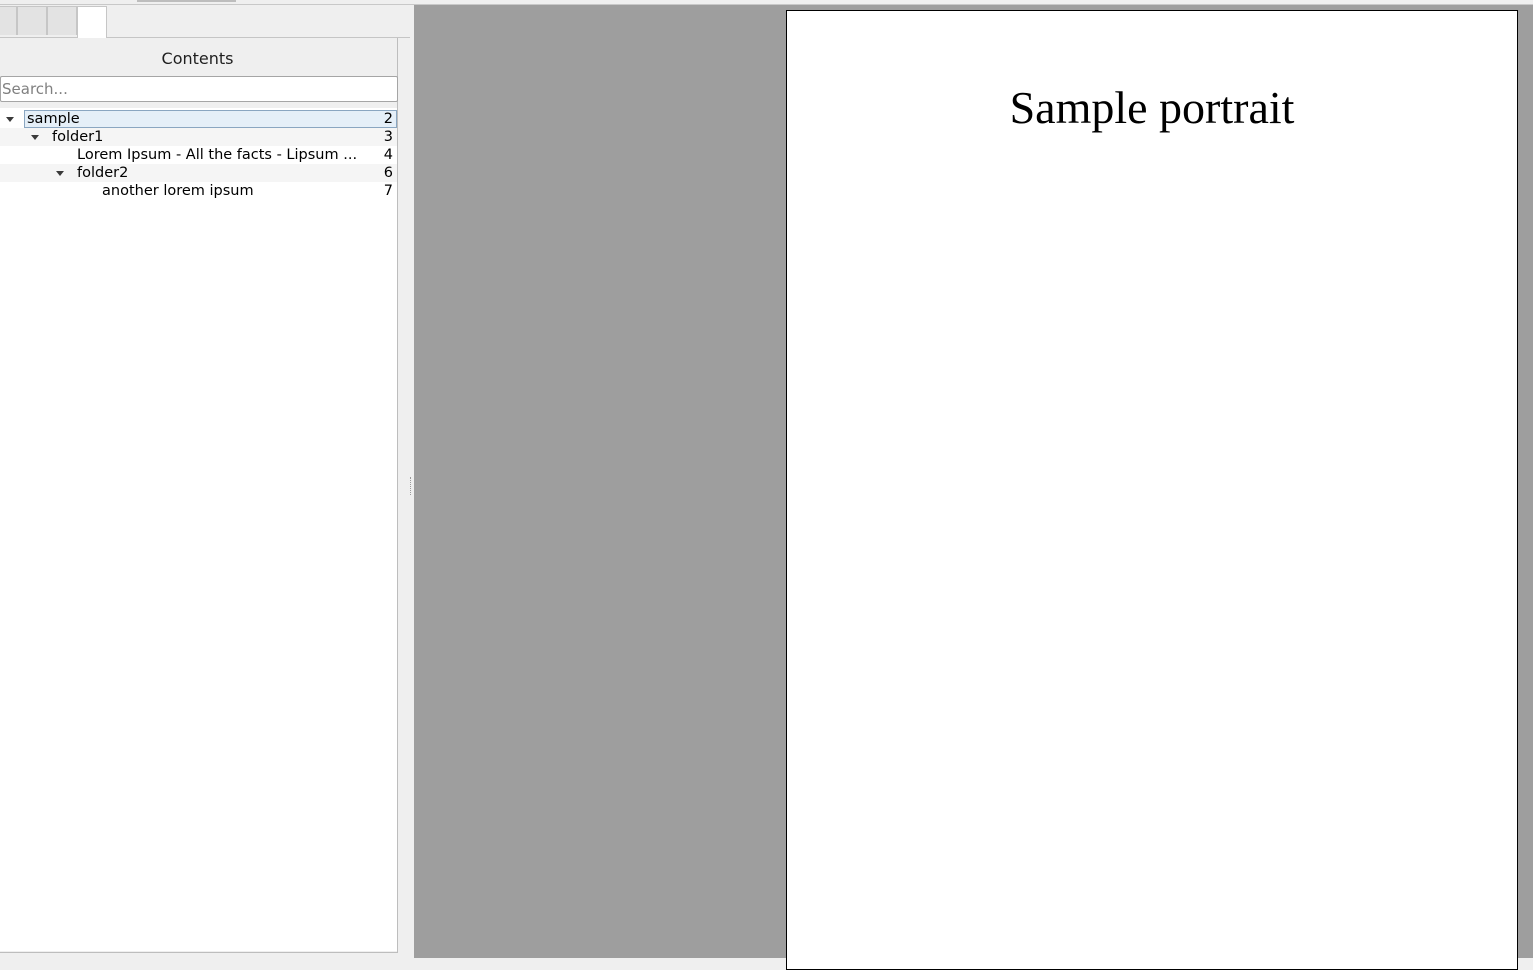  What do you see at coordinates (103, 173) in the screenshot?
I see `tree-item-label: folder2` at bounding box center [103, 173].